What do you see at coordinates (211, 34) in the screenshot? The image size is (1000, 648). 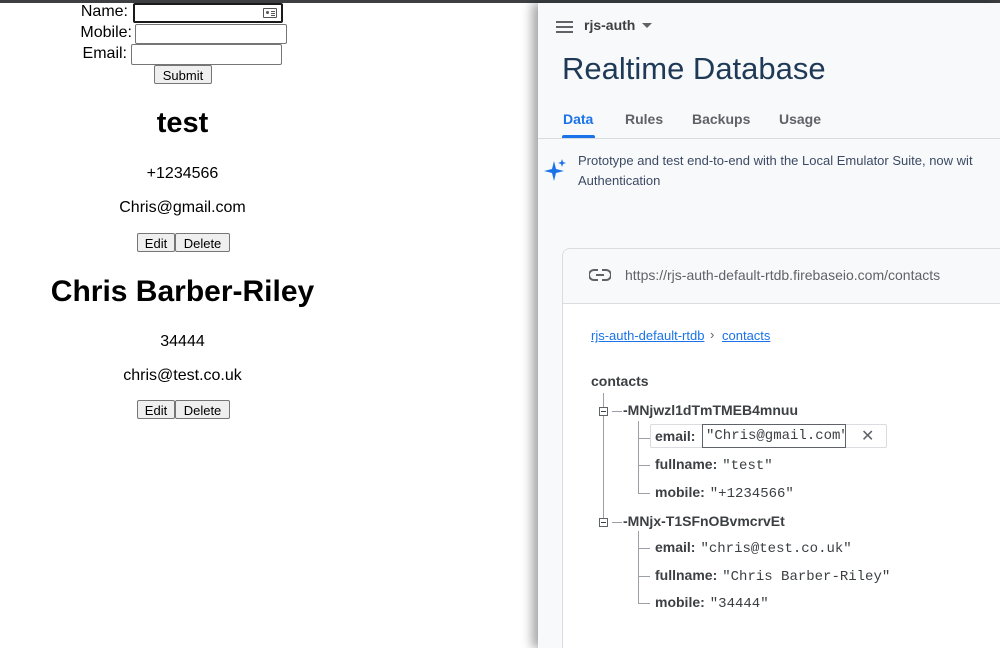 I see `mobile-input` at bounding box center [211, 34].